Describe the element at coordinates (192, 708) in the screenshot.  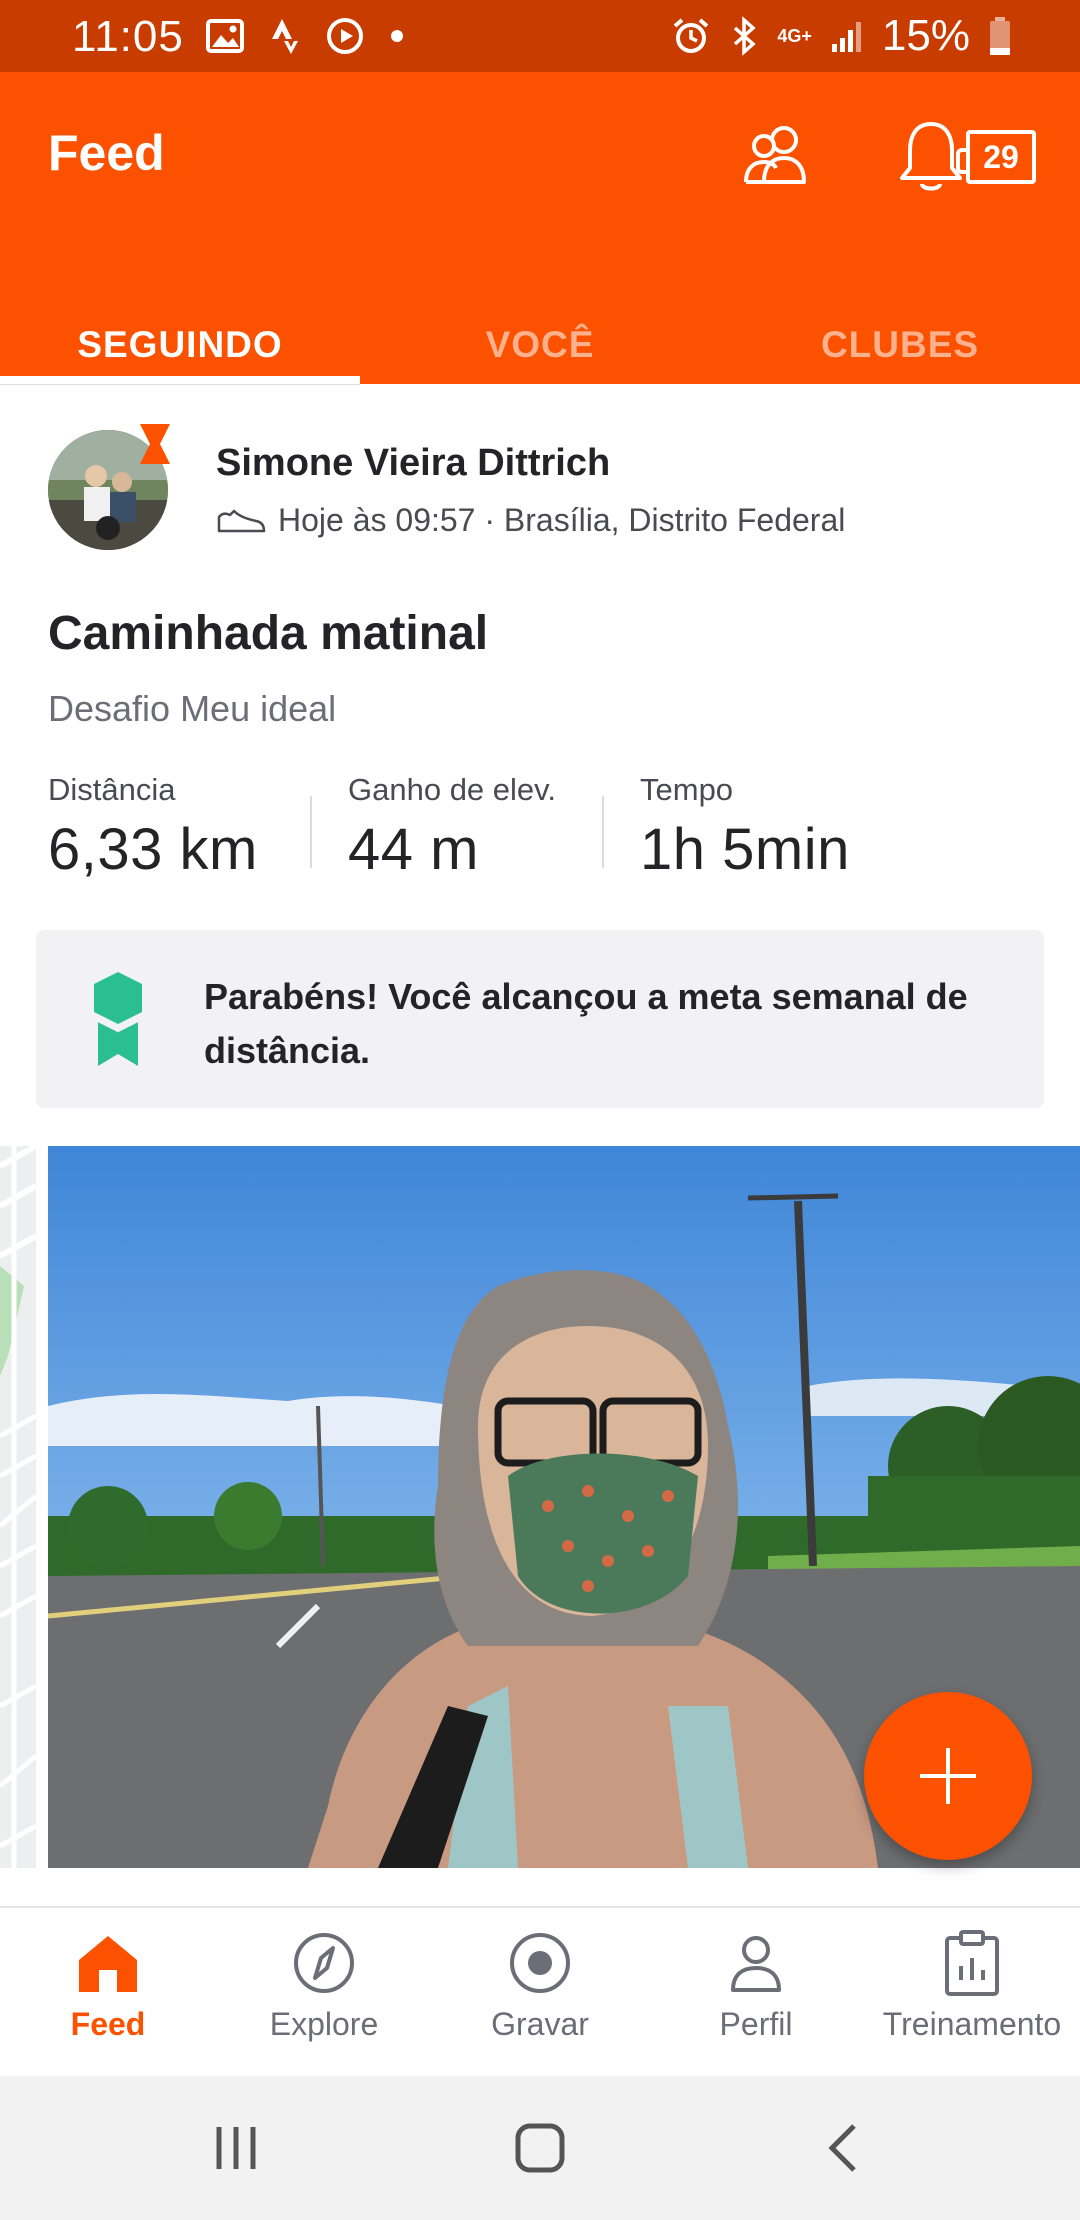
I see `activity-description: Desafio Meu ideal` at that location.